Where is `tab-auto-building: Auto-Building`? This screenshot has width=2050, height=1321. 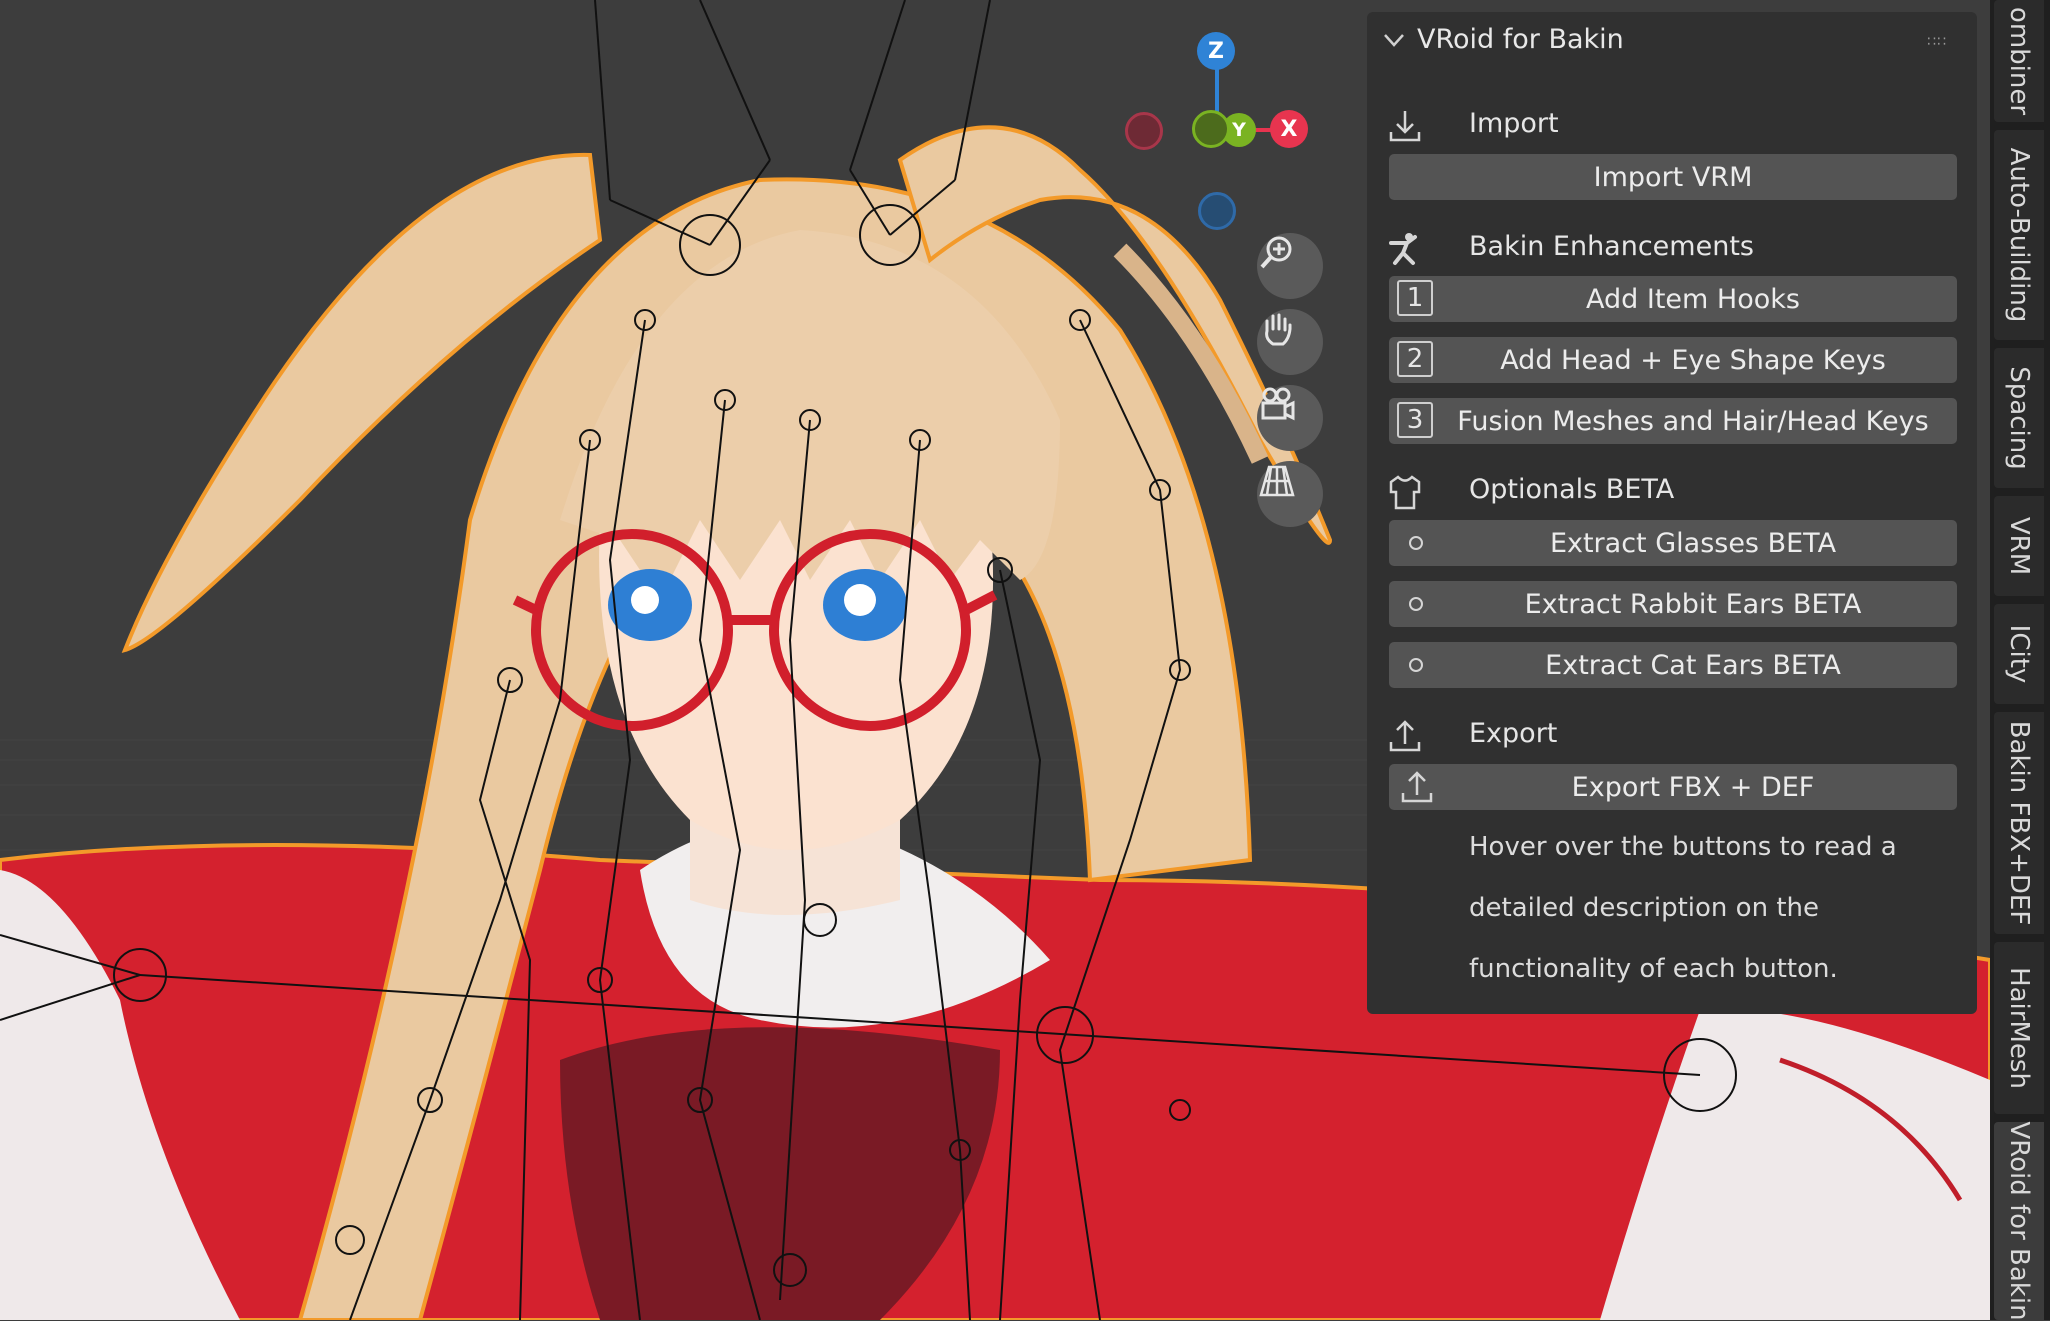 tab-auto-building: Auto-Building is located at coordinates (2019, 235).